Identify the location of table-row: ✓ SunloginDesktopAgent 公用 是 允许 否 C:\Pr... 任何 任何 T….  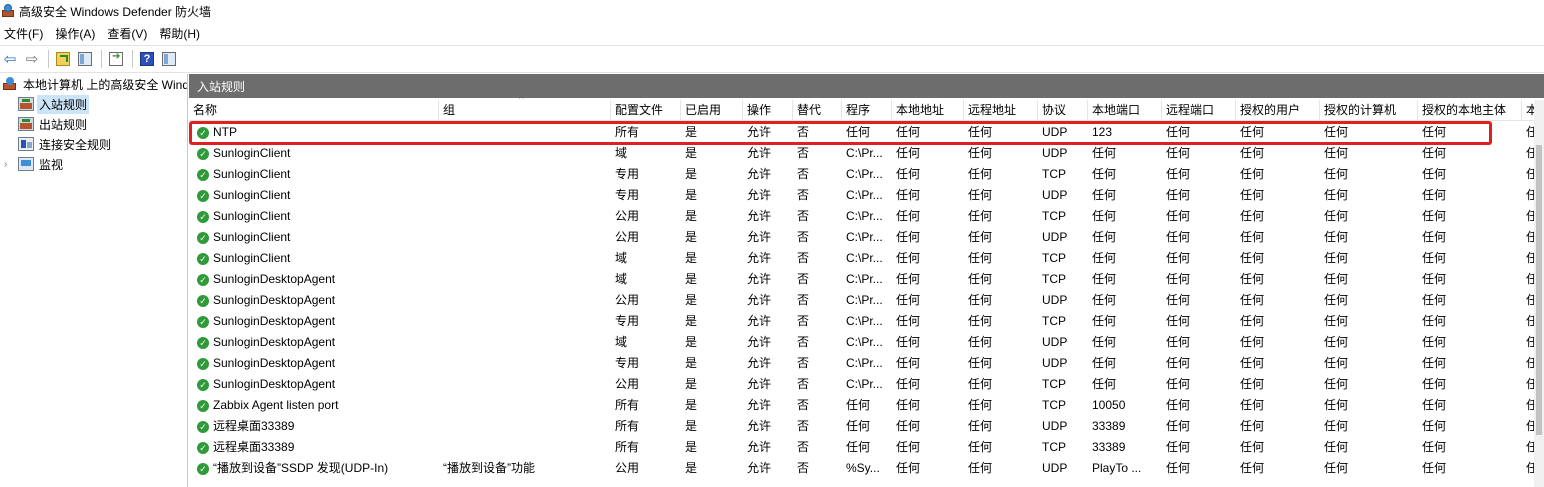
(866, 384).